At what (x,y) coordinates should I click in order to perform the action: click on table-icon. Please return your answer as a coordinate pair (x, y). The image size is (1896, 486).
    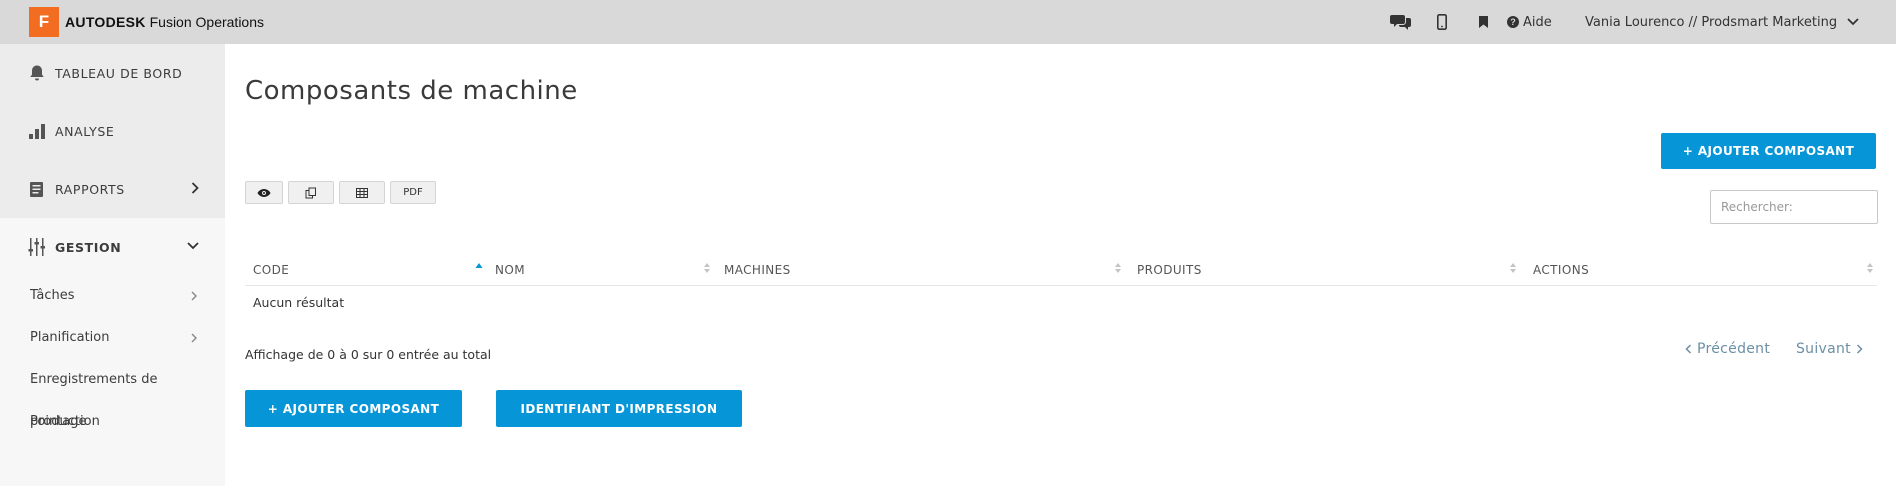
    Looking at the image, I should click on (362, 192).